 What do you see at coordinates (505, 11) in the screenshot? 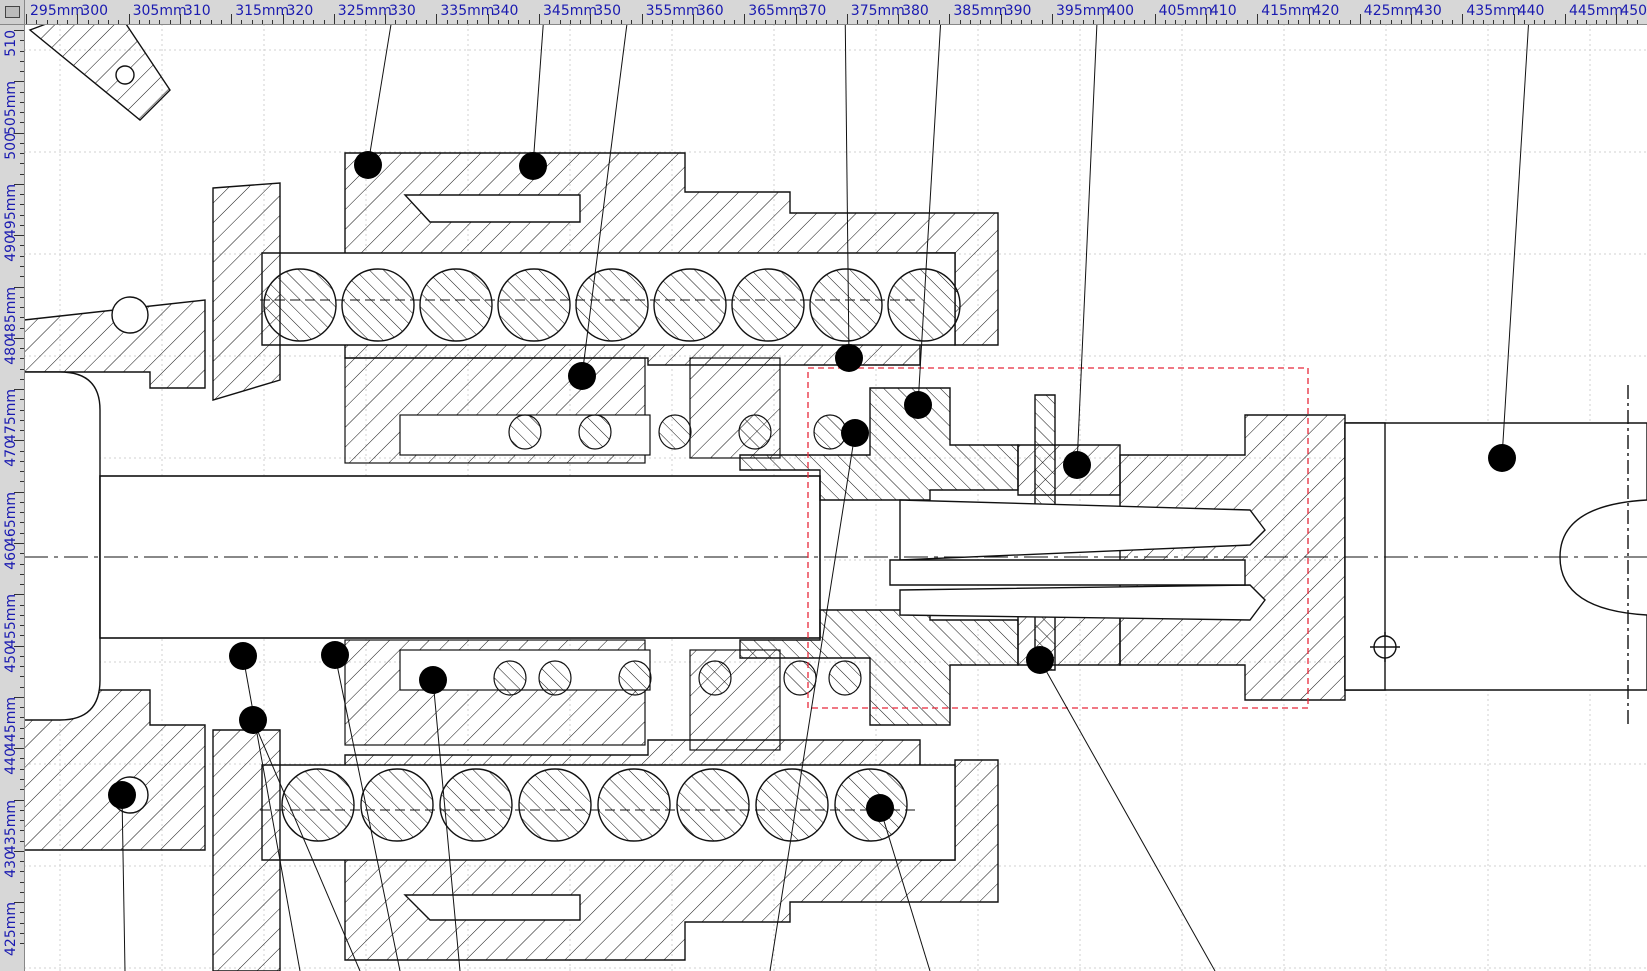
I see `ruler-h-label: 340` at bounding box center [505, 11].